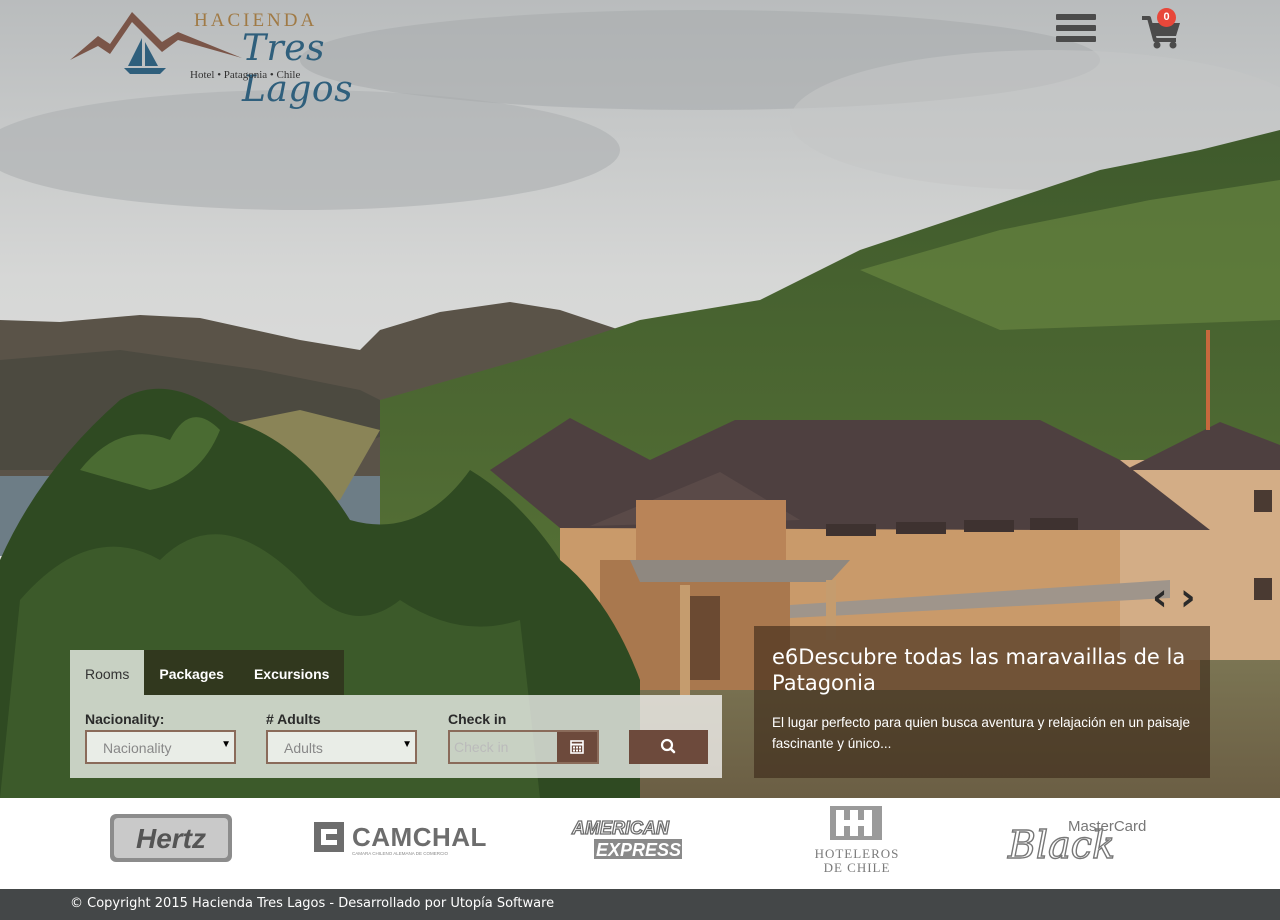  I want to click on hertz-logo-text: Hertz, so click(171, 838).